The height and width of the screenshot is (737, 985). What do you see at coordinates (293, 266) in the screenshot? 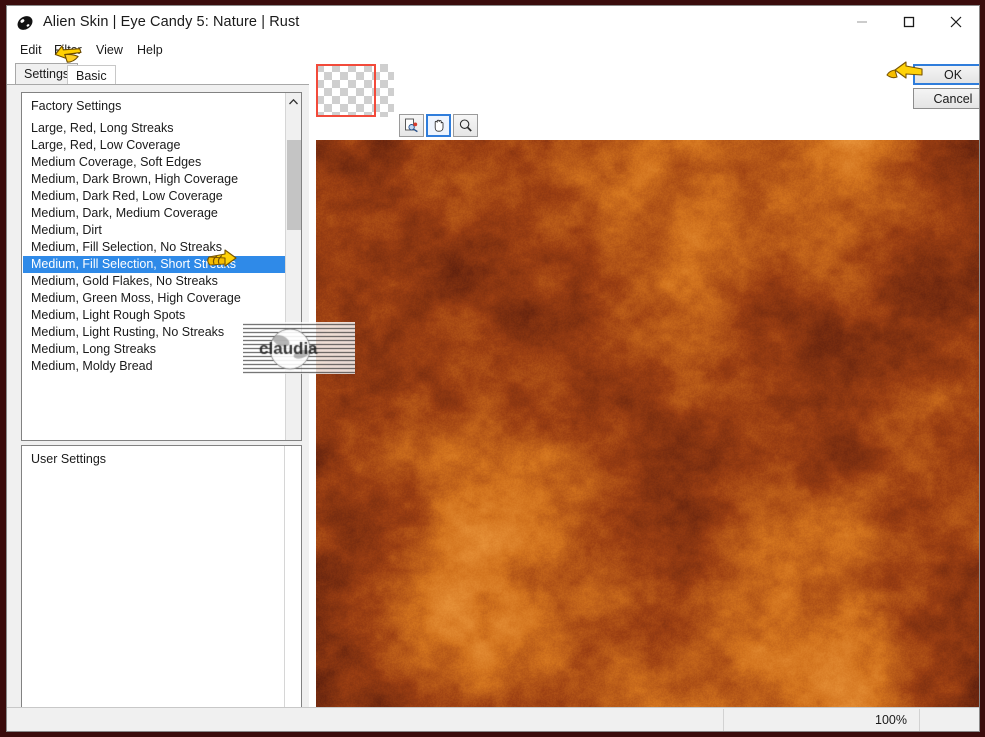
I see `factory-list-scrollbar` at bounding box center [293, 266].